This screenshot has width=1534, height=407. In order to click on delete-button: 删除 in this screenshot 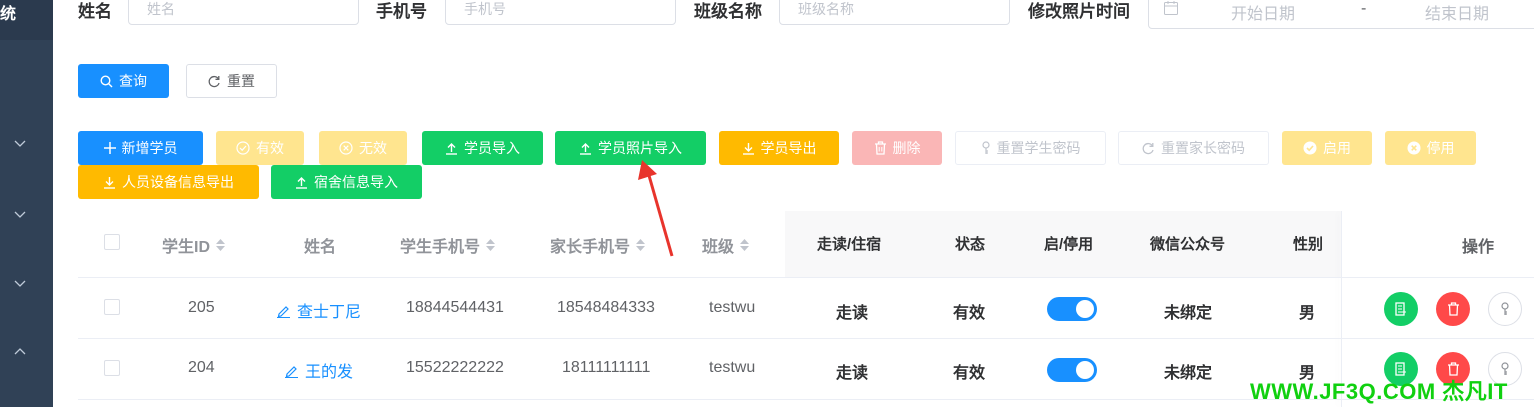, I will do `click(897, 148)`.